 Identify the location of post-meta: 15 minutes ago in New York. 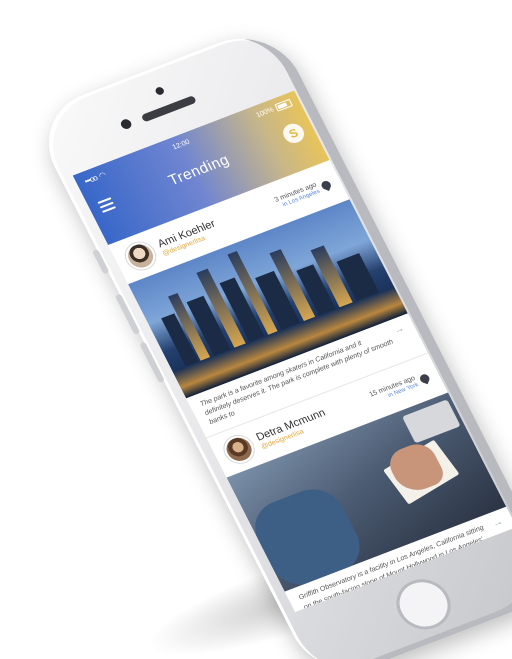
(401, 388).